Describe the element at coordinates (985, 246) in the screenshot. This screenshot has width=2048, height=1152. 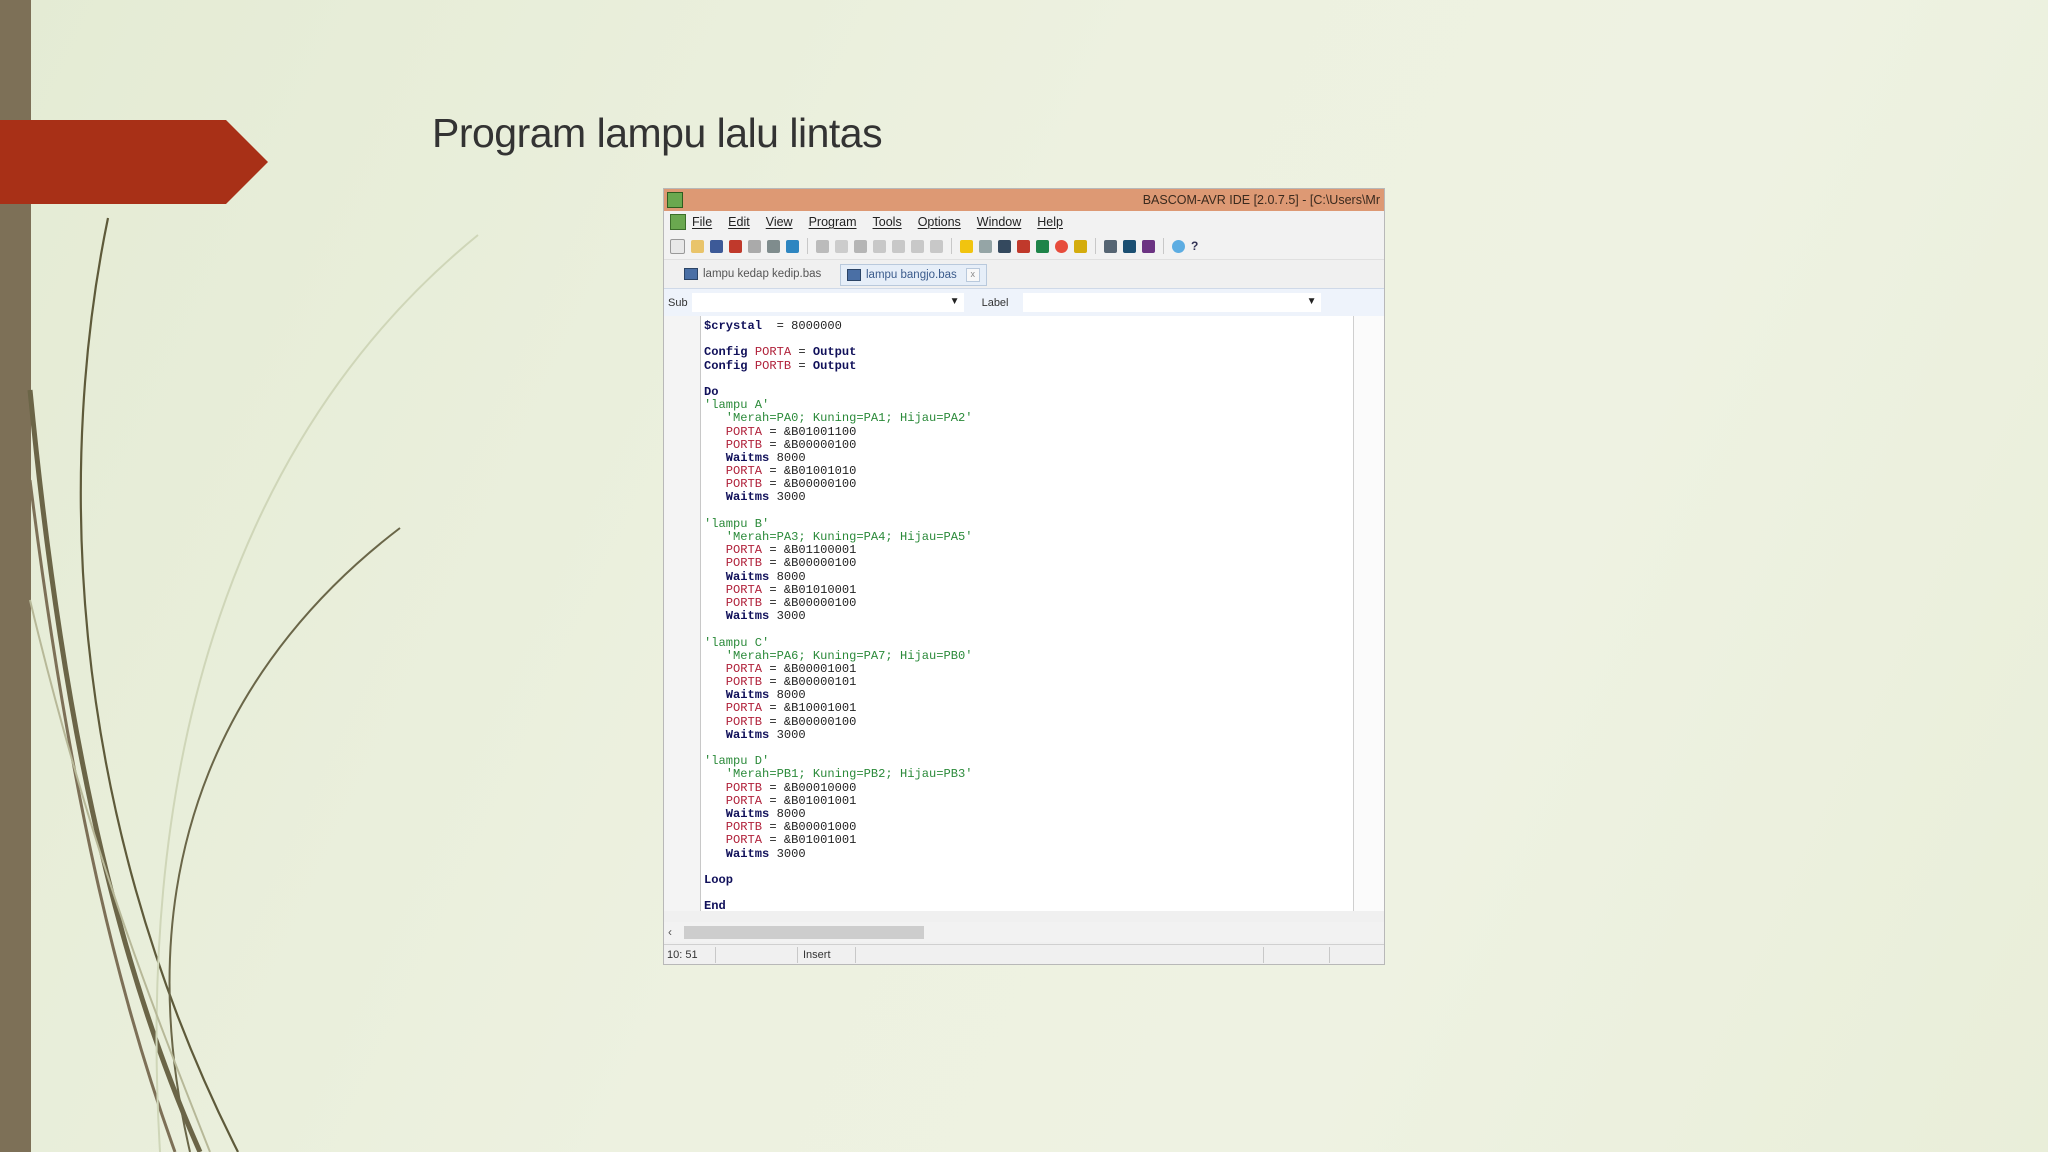
I see `compile-icon` at that location.